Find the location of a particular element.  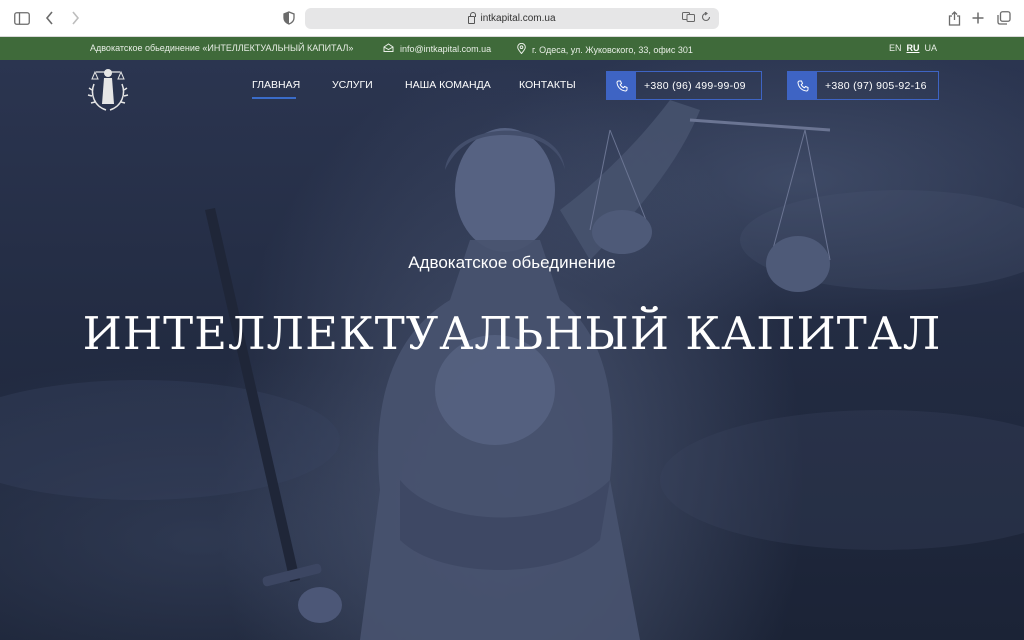

back-icon is located at coordinates (50, 18).